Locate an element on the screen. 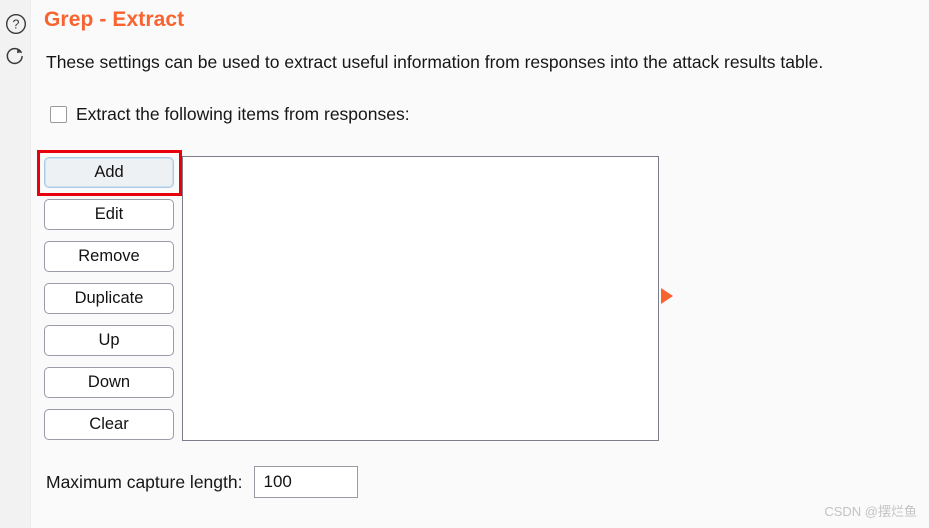  icon-rail: ? is located at coordinates (17, 40).